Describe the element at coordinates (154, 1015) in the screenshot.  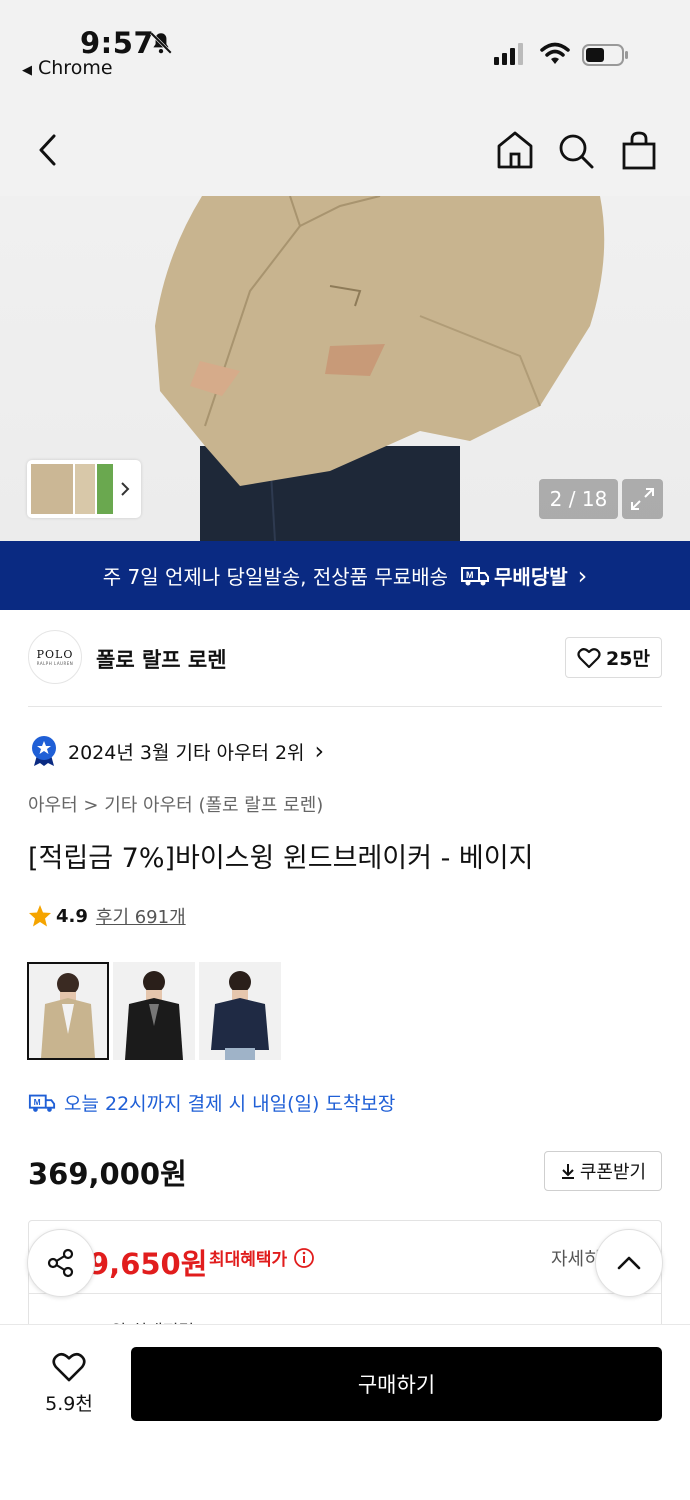
I see `swatch-image-black` at that location.